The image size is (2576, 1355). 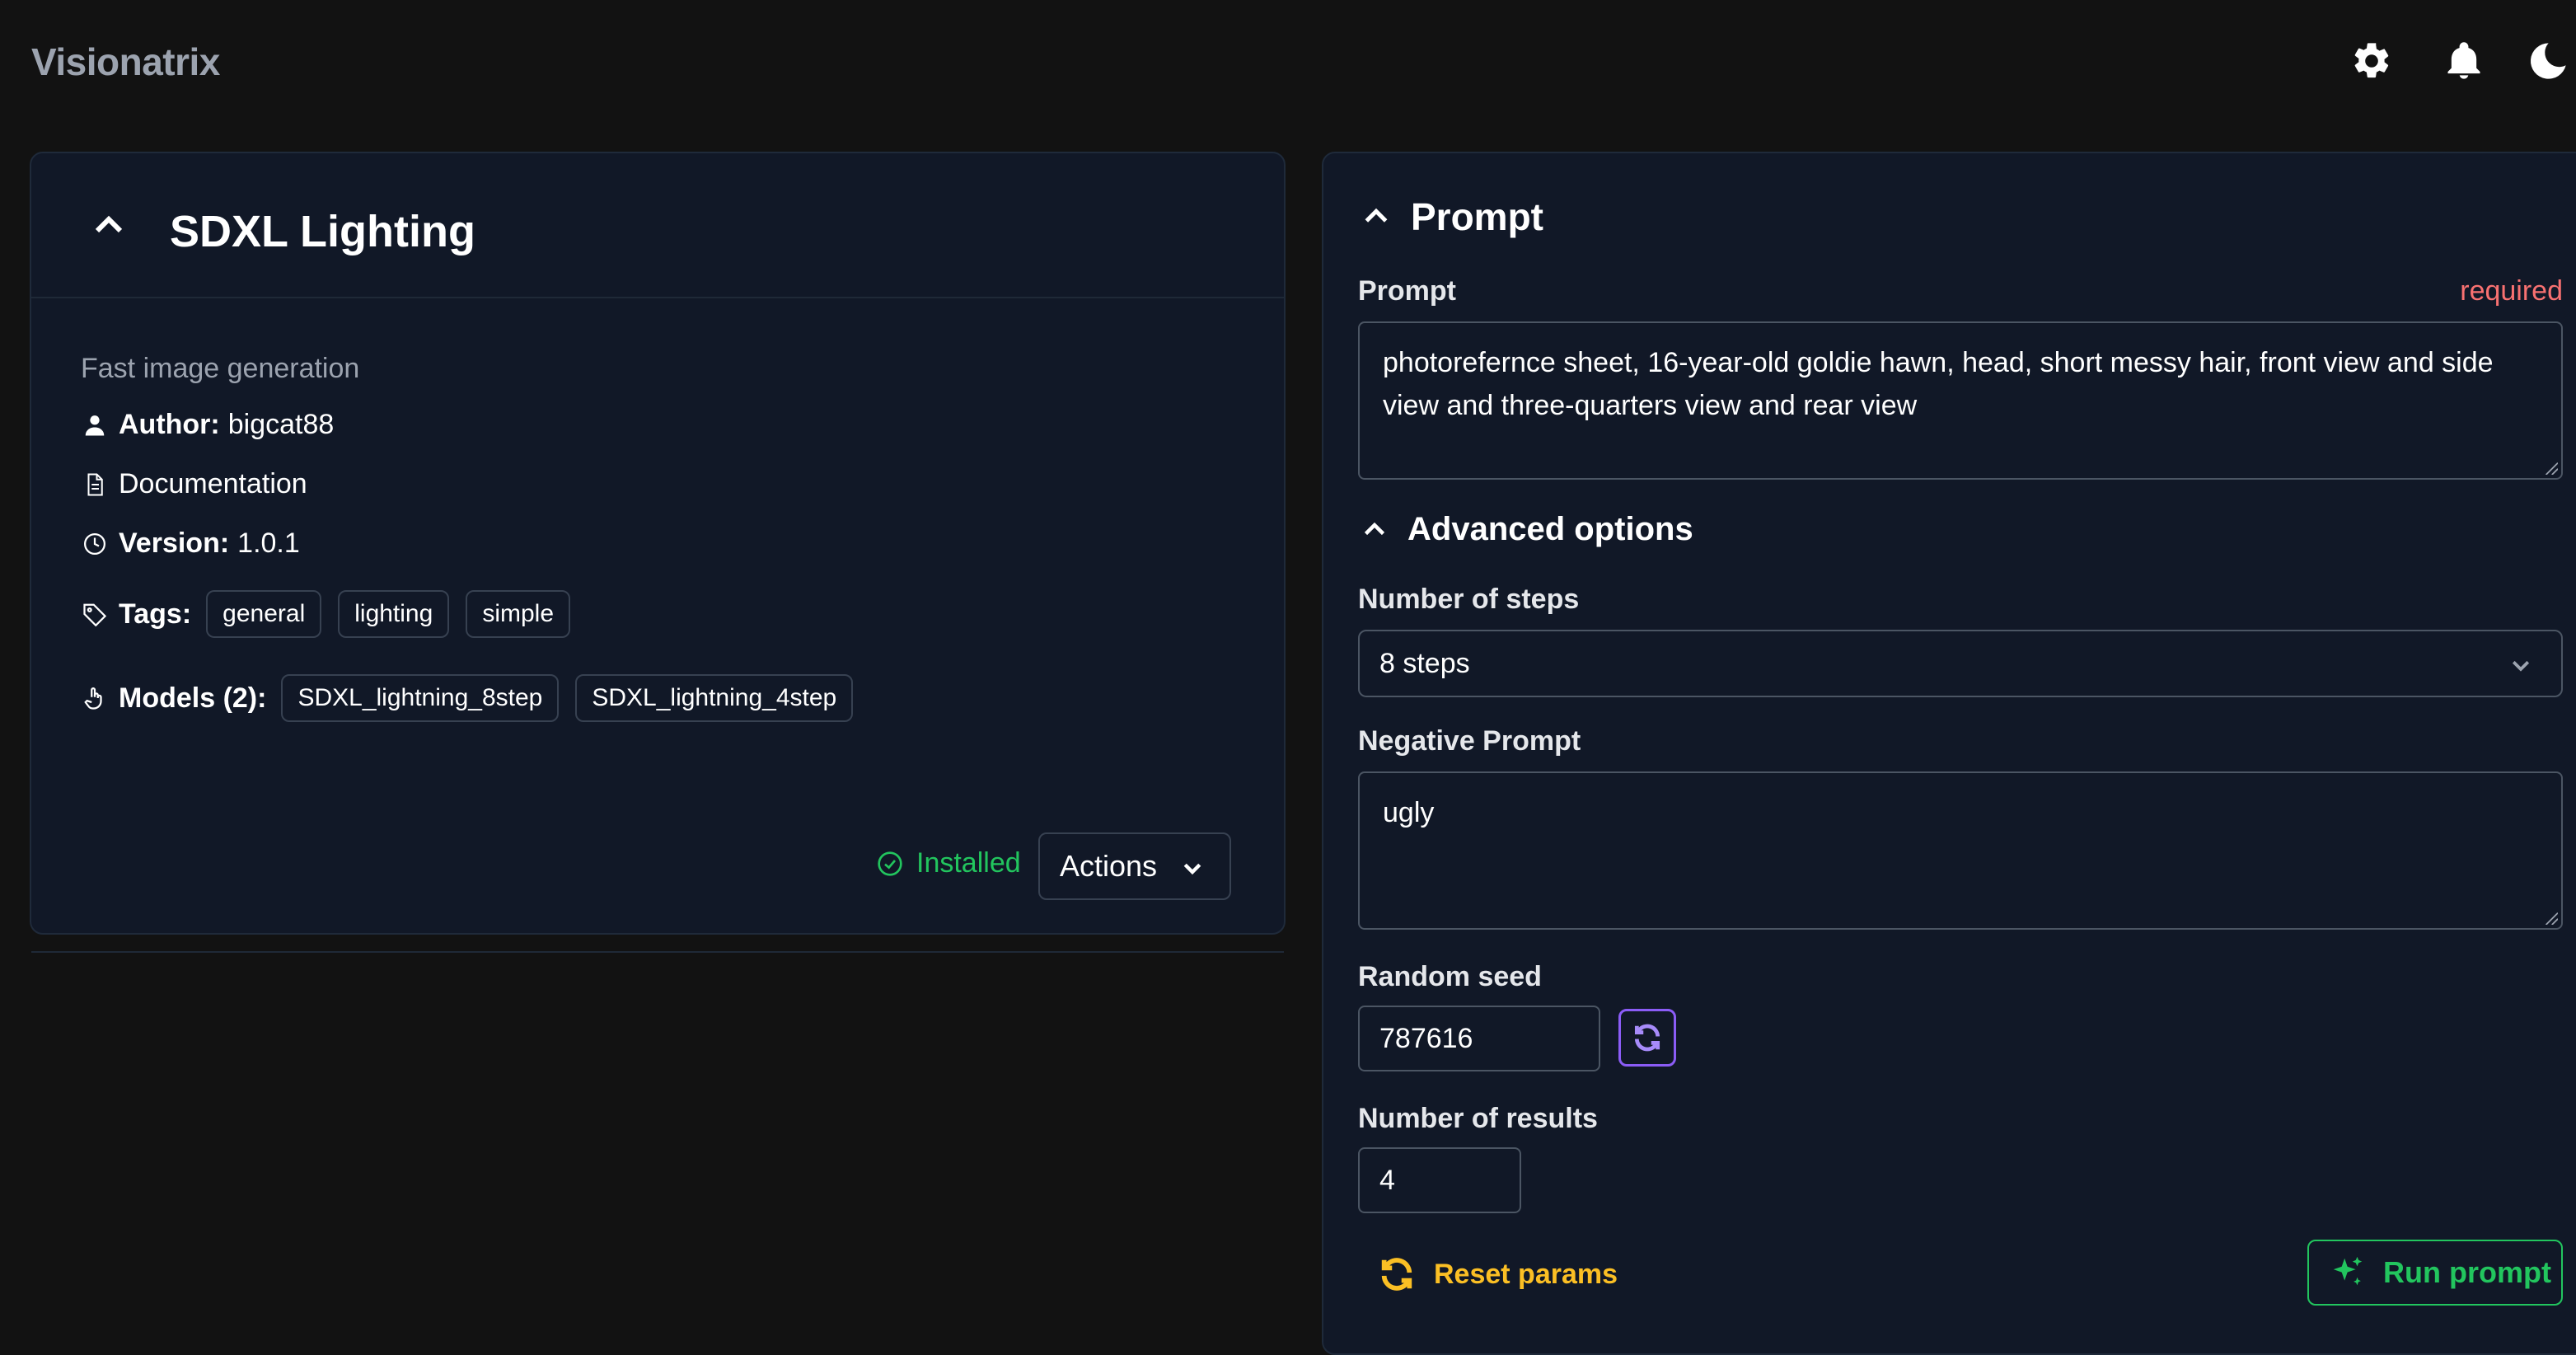 I want to click on tag-icon, so click(x=95, y=614).